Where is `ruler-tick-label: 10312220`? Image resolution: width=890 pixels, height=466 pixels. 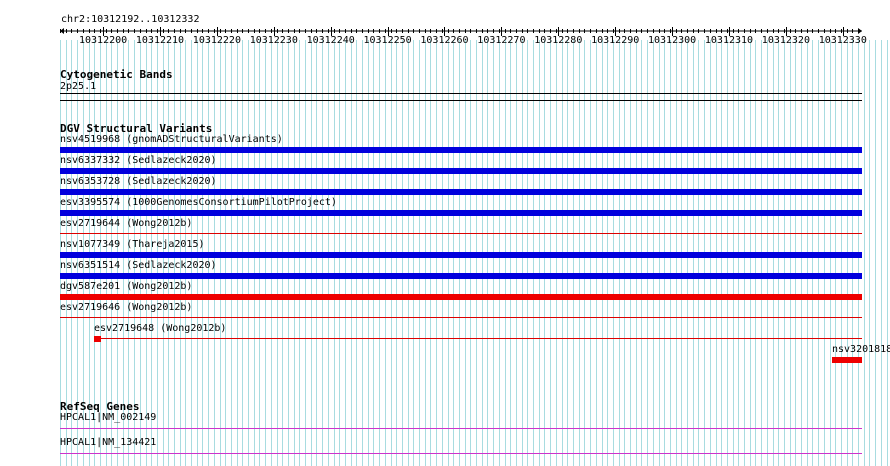 ruler-tick-label: 10312220 is located at coordinates (216, 40).